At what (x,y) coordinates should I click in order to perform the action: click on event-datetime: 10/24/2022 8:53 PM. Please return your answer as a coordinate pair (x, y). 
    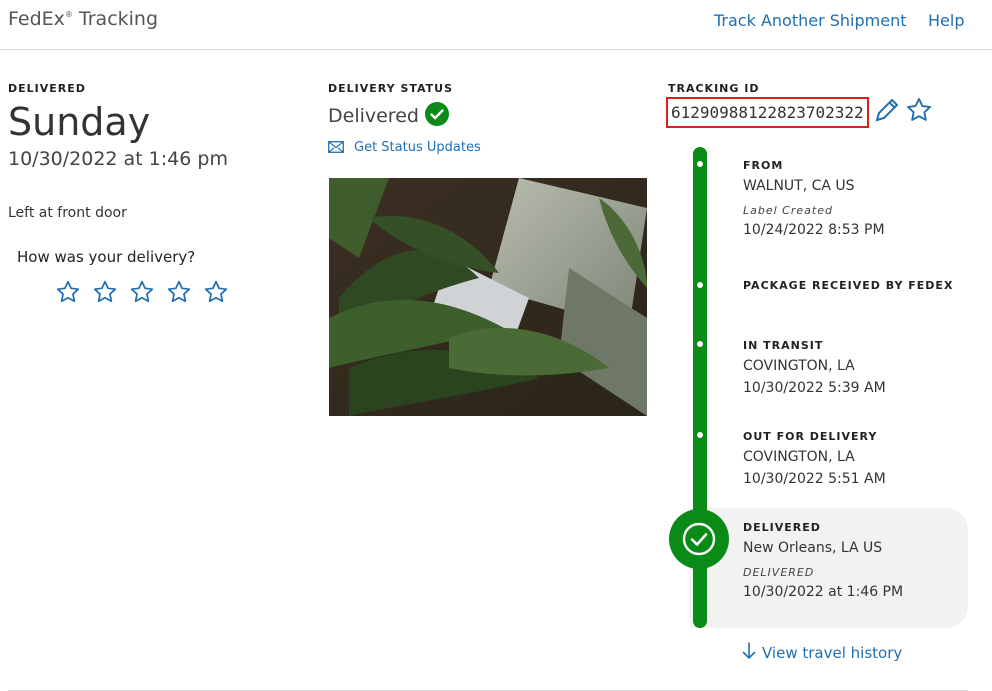
    Looking at the image, I should click on (814, 230).